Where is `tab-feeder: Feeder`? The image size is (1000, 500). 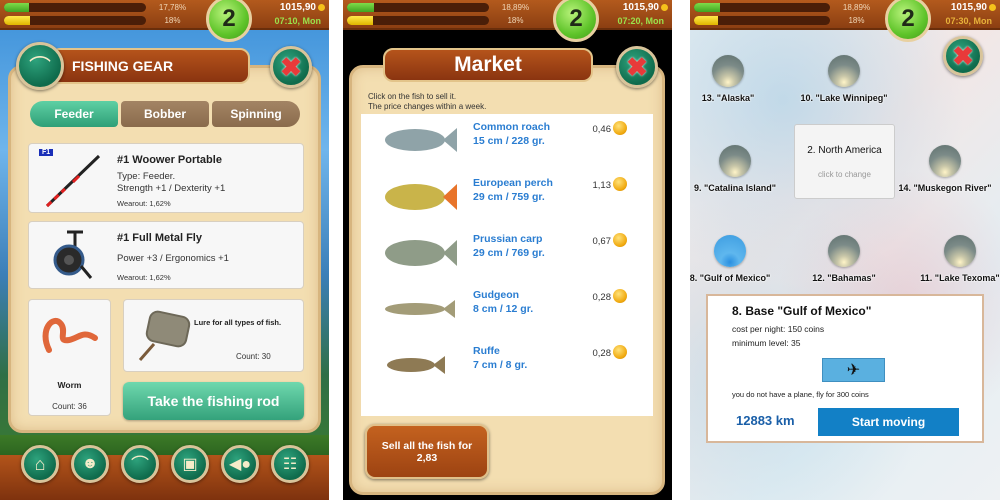 tab-feeder: Feeder is located at coordinates (74, 114).